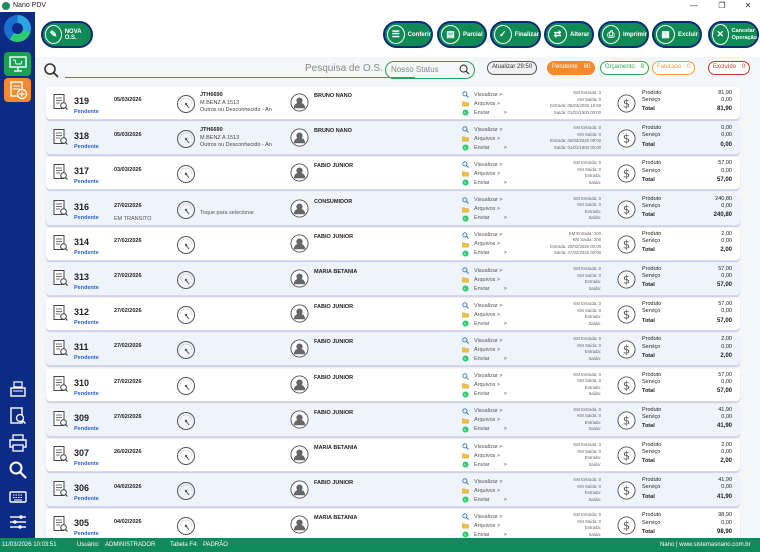 Image resolution: width=760 pixels, height=552 pixels. What do you see at coordinates (515, 34) in the screenshot?
I see `finalizar-button: ✓ Finalizar` at bounding box center [515, 34].